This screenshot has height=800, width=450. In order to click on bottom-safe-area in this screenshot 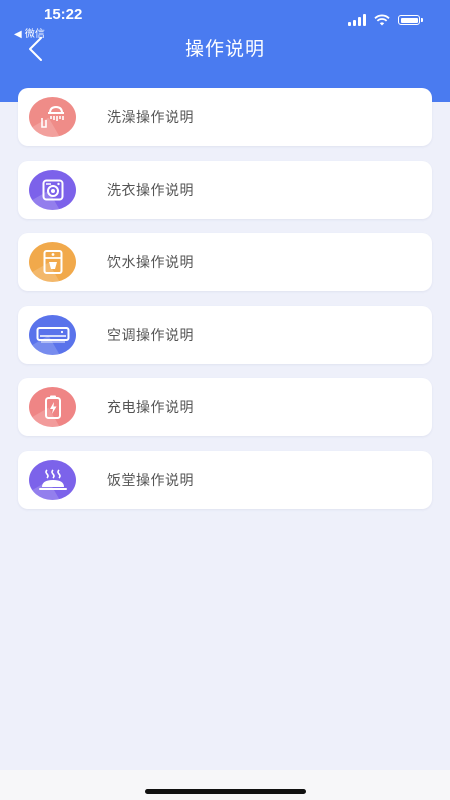, I will do `click(225, 785)`.